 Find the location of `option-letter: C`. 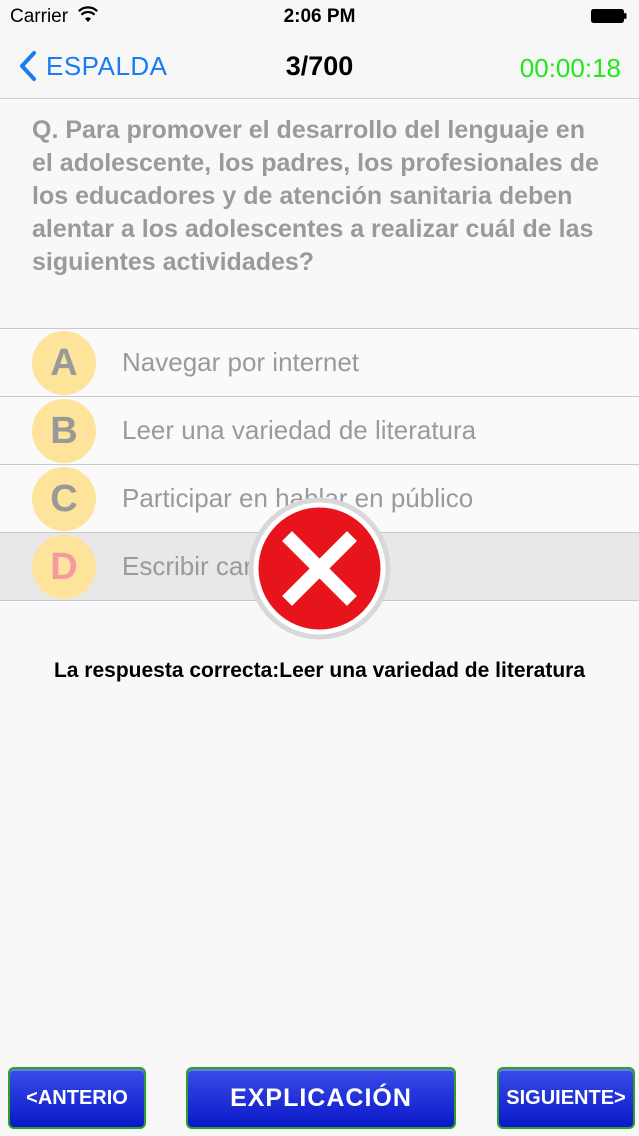

option-letter: C is located at coordinates (64, 499).